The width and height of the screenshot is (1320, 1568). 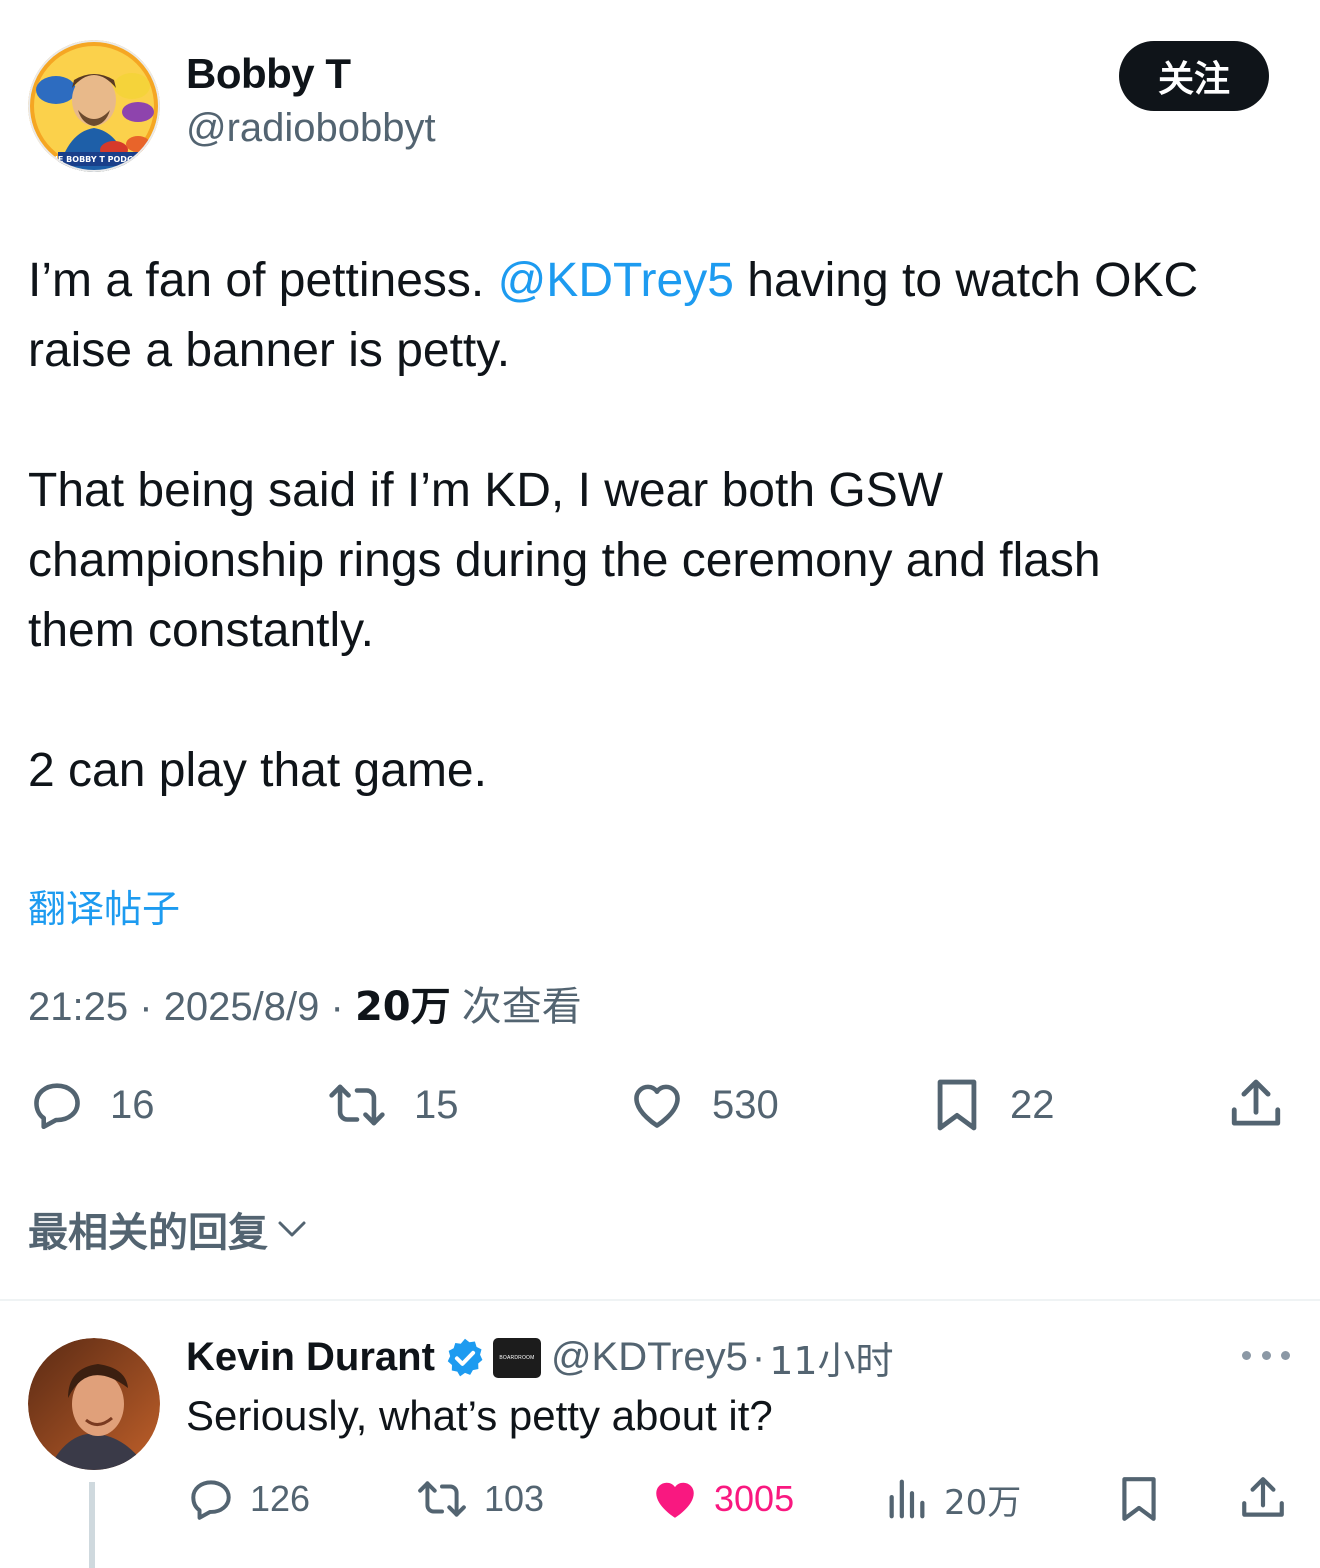 What do you see at coordinates (465, 1357) in the screenshot?
I see `verified-badge-icon` at bounding box center [465, 1357].